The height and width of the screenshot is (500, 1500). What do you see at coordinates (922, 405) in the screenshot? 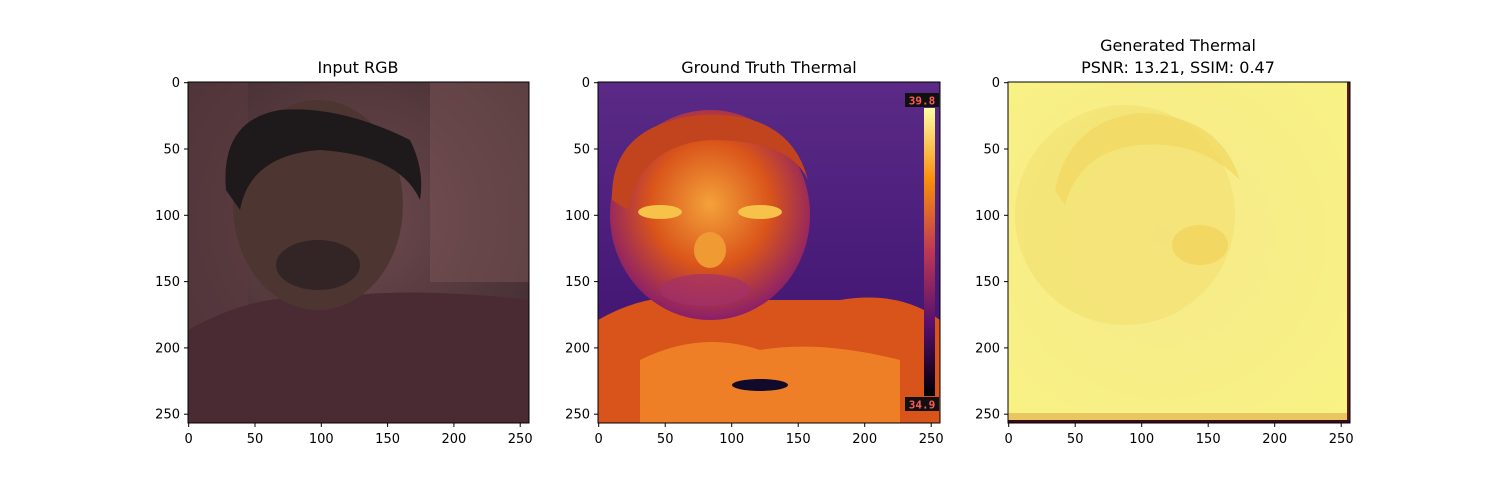
I see `colorbar-min-label: 34.9` at bounding box center [922, 405].